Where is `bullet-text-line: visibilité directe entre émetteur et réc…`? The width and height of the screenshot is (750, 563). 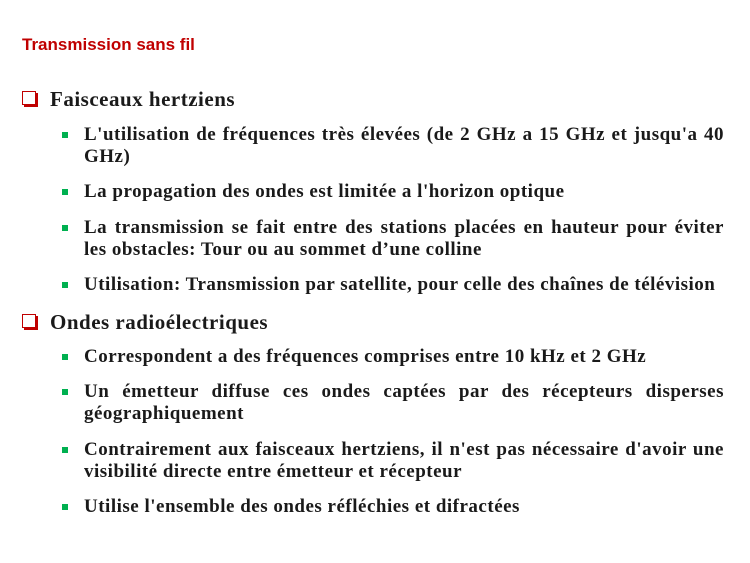 bullet-text-line: visibilité directe entre émetteur et réc… is located at coordinates (273, 471).